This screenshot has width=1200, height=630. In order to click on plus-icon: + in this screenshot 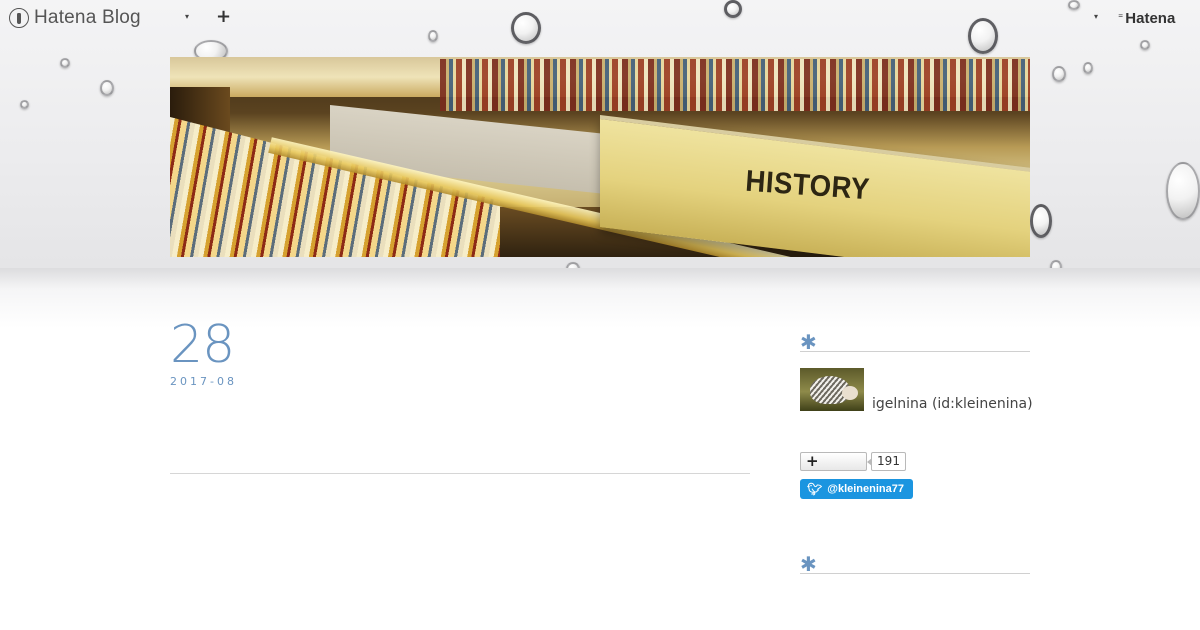, I will do `click(812, 461)`.